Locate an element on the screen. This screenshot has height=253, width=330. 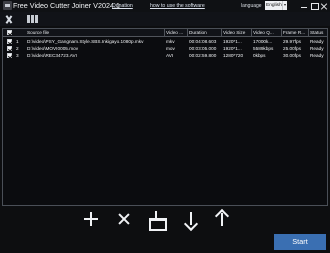
arrow-down-icon is located at coordinates (191, 219).